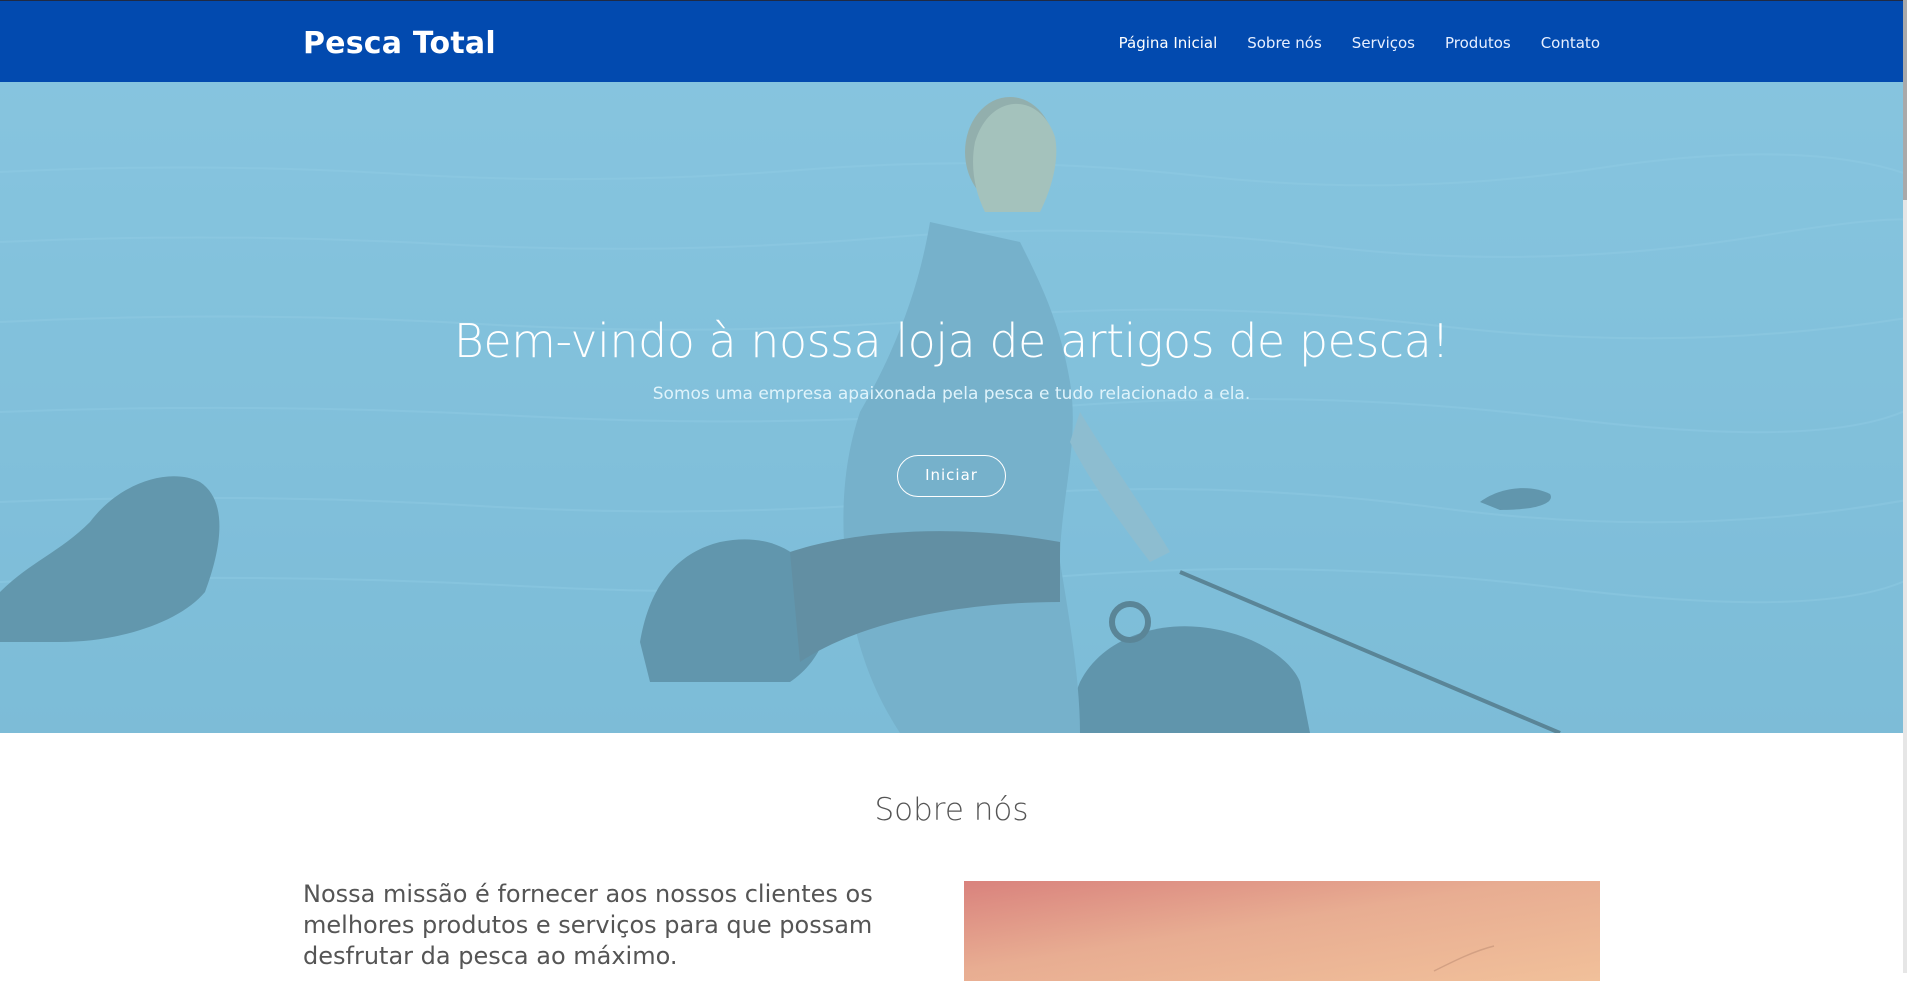 Image resolution: width=1907 pixels, height=981 pixels. I want to click on nav-link-pagina-inicial: Página Inicial, so click(1168, 43).